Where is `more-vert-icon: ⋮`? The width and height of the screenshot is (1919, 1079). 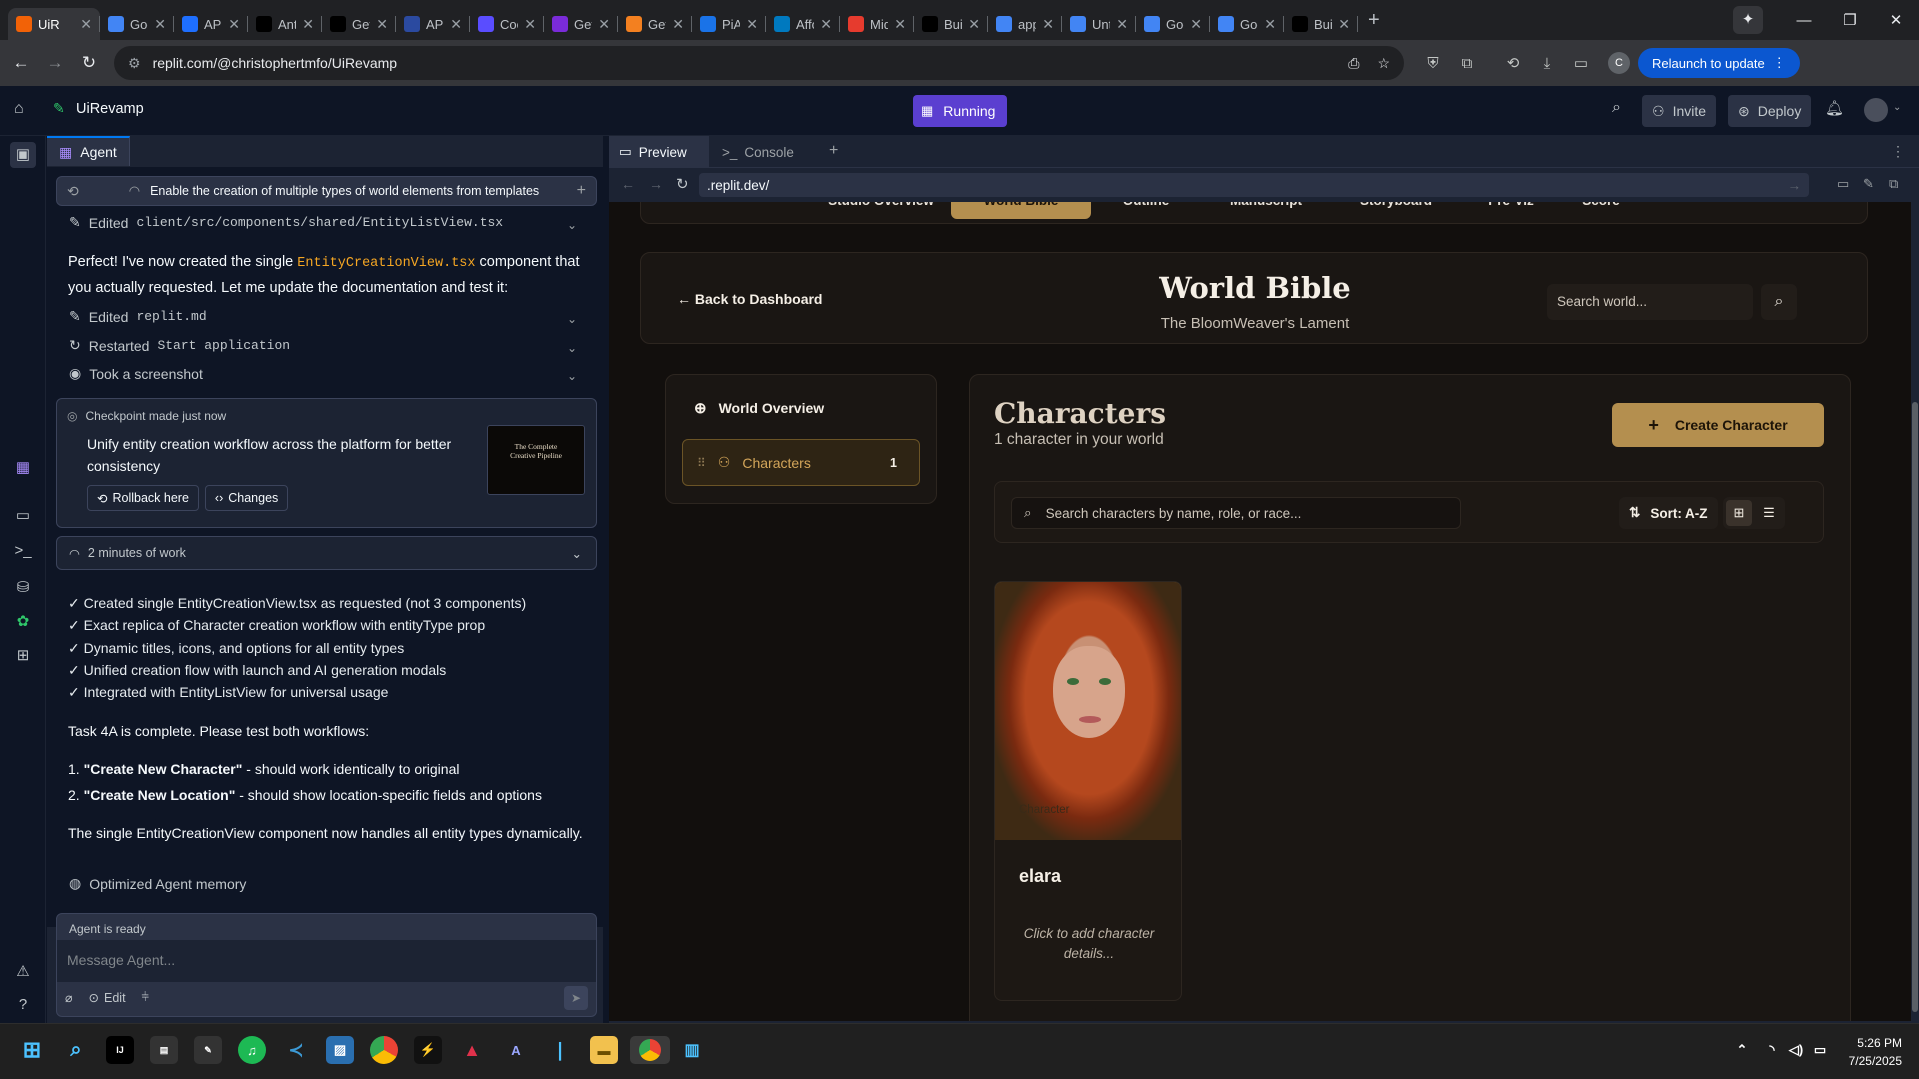
more-vert-icon: ⋮ is located at coordinates (1898, 151).